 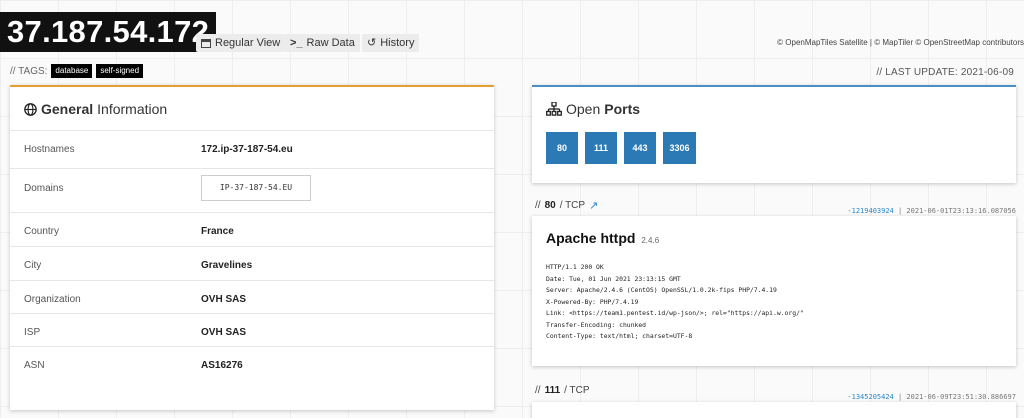 I want to click on info-row-country: Country France, so click(x=252, y=231).